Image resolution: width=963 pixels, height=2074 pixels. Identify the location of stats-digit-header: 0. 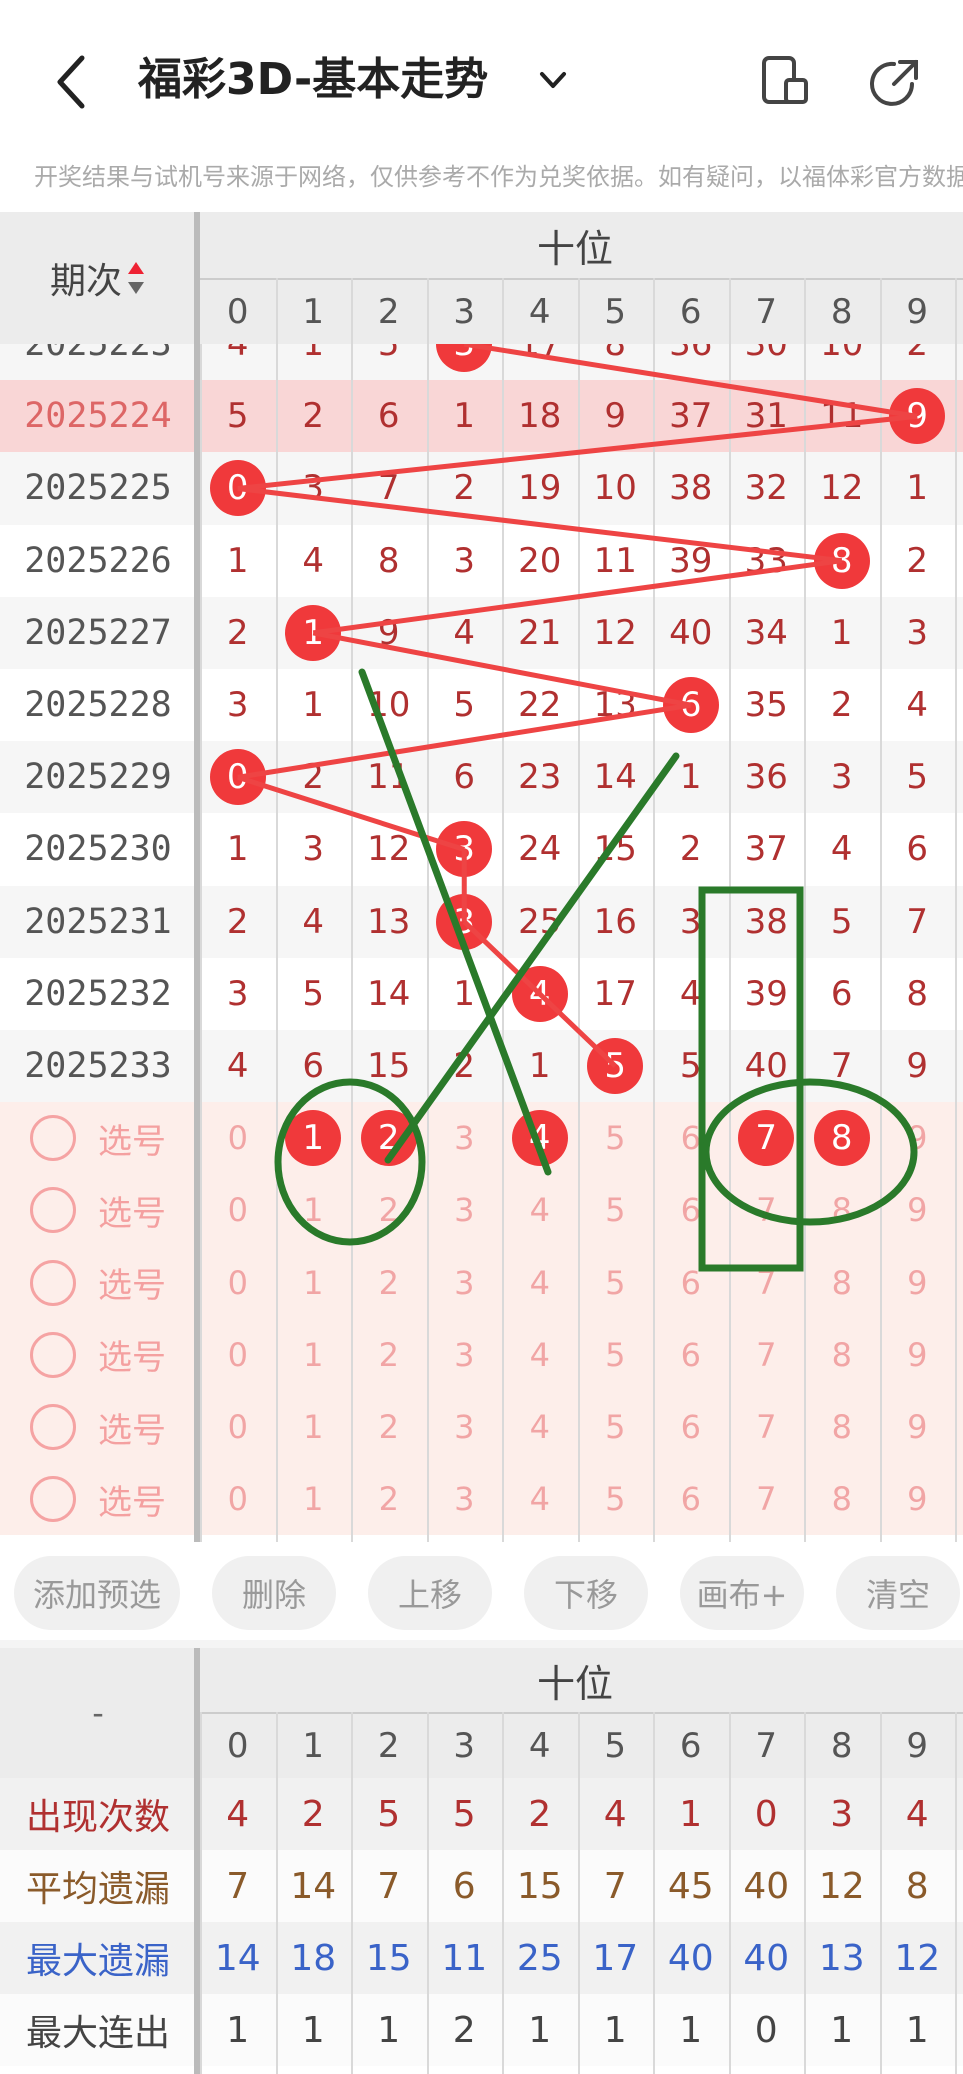
(237, 1746).